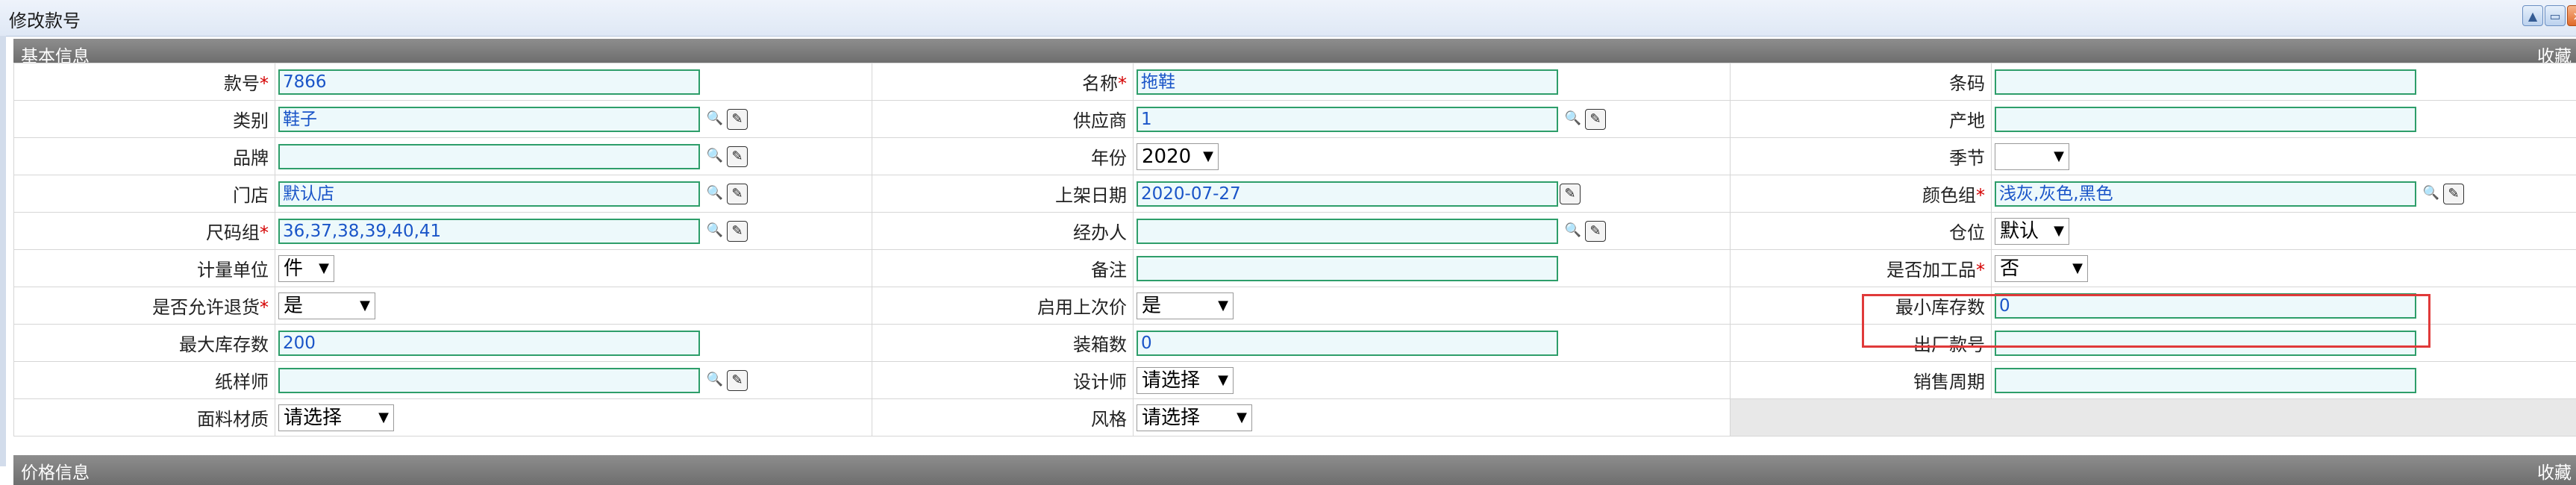 The width and height of the screenshot is (2576, 485). Describe the element at coordinates (3, 251) in the screenshot. I see `left-border` at that location.